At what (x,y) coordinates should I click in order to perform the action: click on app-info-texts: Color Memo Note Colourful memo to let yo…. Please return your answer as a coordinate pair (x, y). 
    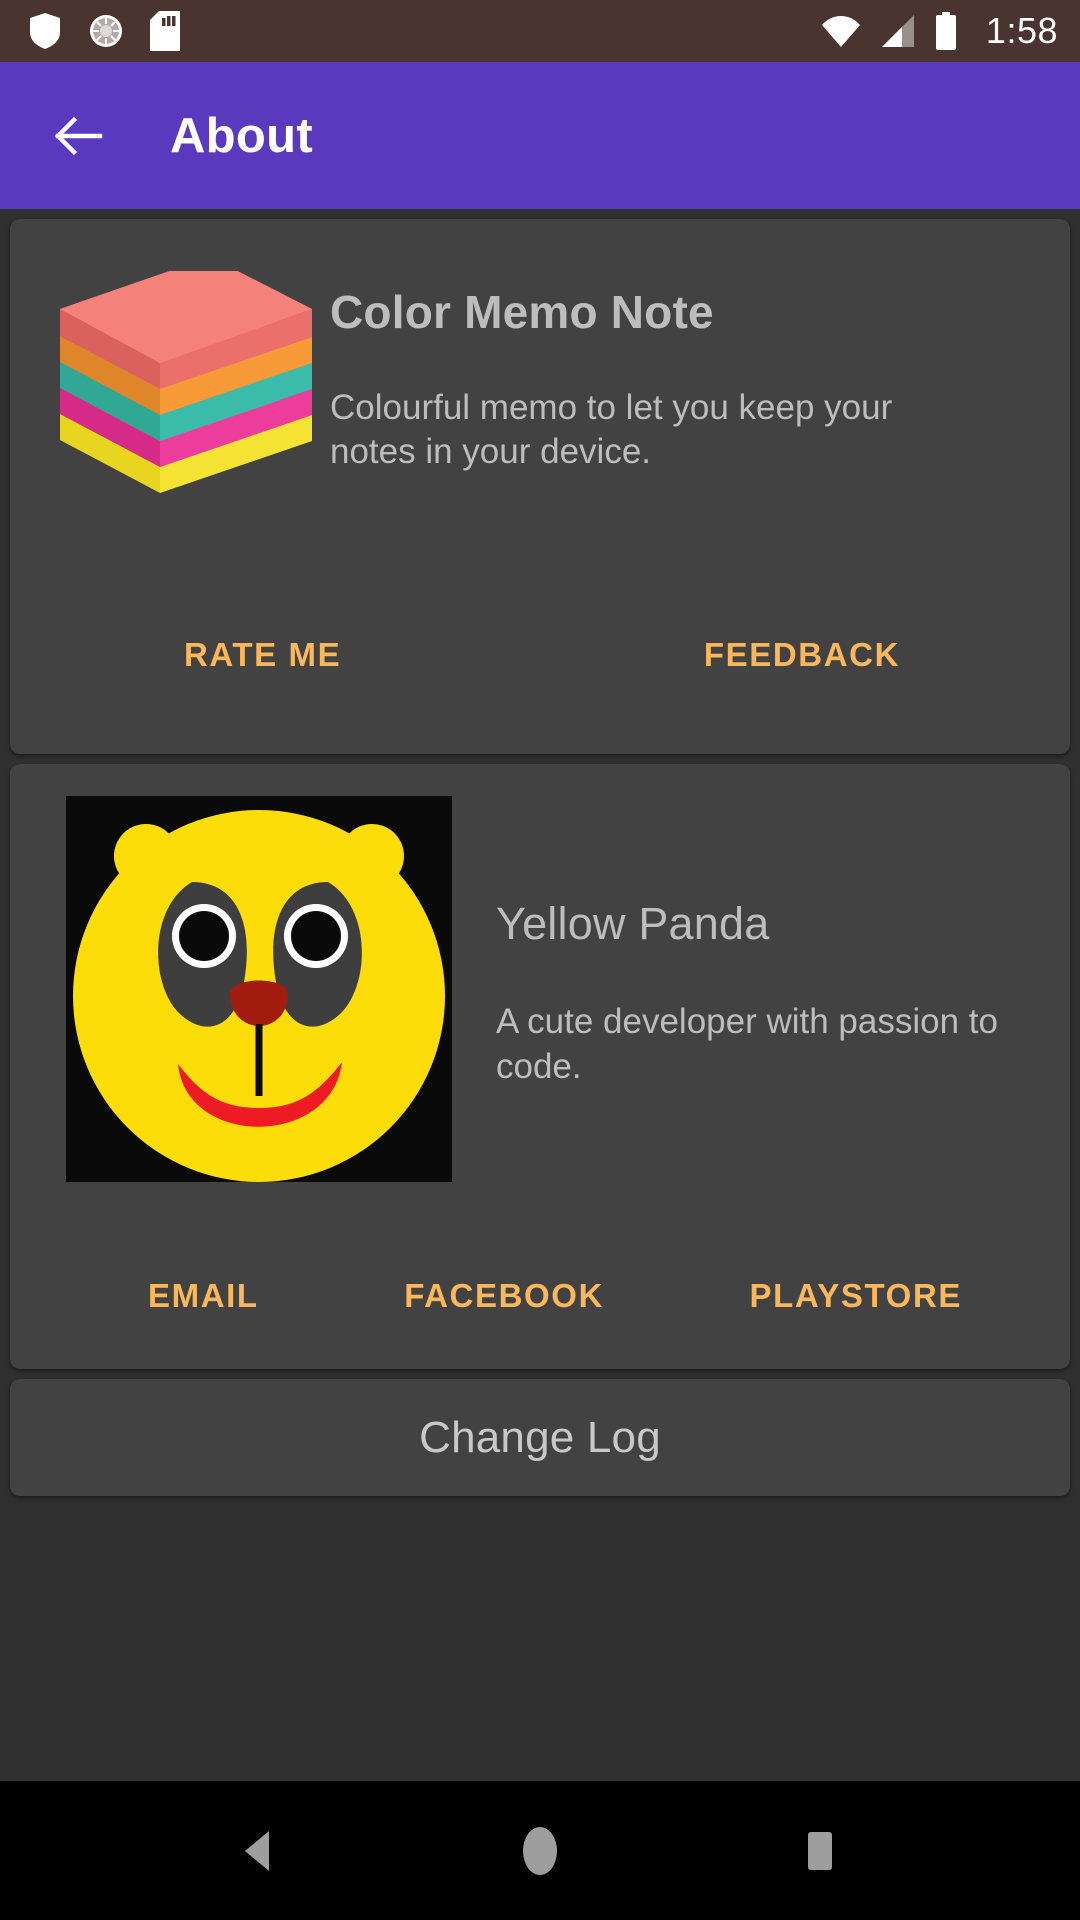
    Looking at the image, I should click on (685, 367).